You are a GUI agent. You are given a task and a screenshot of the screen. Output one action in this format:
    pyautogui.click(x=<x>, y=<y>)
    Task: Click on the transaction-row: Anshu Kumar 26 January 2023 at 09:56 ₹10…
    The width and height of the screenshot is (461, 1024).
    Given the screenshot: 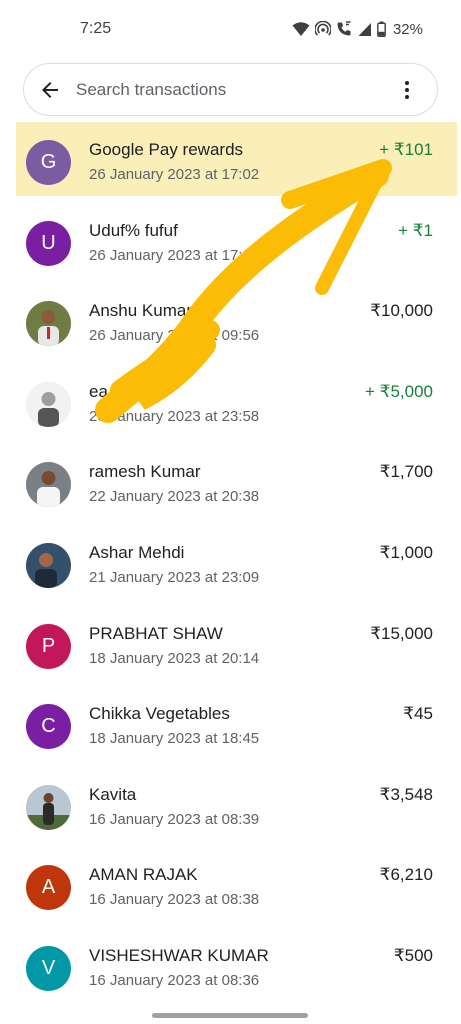 What is the action you would take?
    pyautogui.click(x=230, y=321)
    